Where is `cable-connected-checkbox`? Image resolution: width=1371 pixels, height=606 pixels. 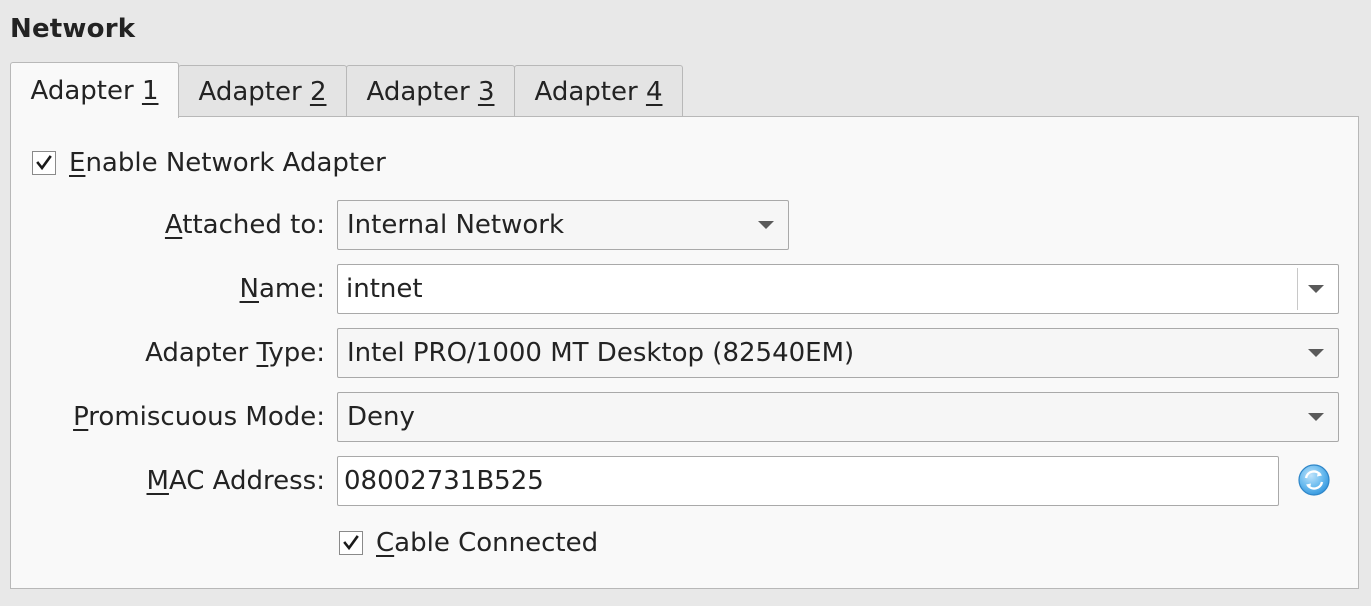
cable-connected-checkbox is located at coordinates (351, 543).